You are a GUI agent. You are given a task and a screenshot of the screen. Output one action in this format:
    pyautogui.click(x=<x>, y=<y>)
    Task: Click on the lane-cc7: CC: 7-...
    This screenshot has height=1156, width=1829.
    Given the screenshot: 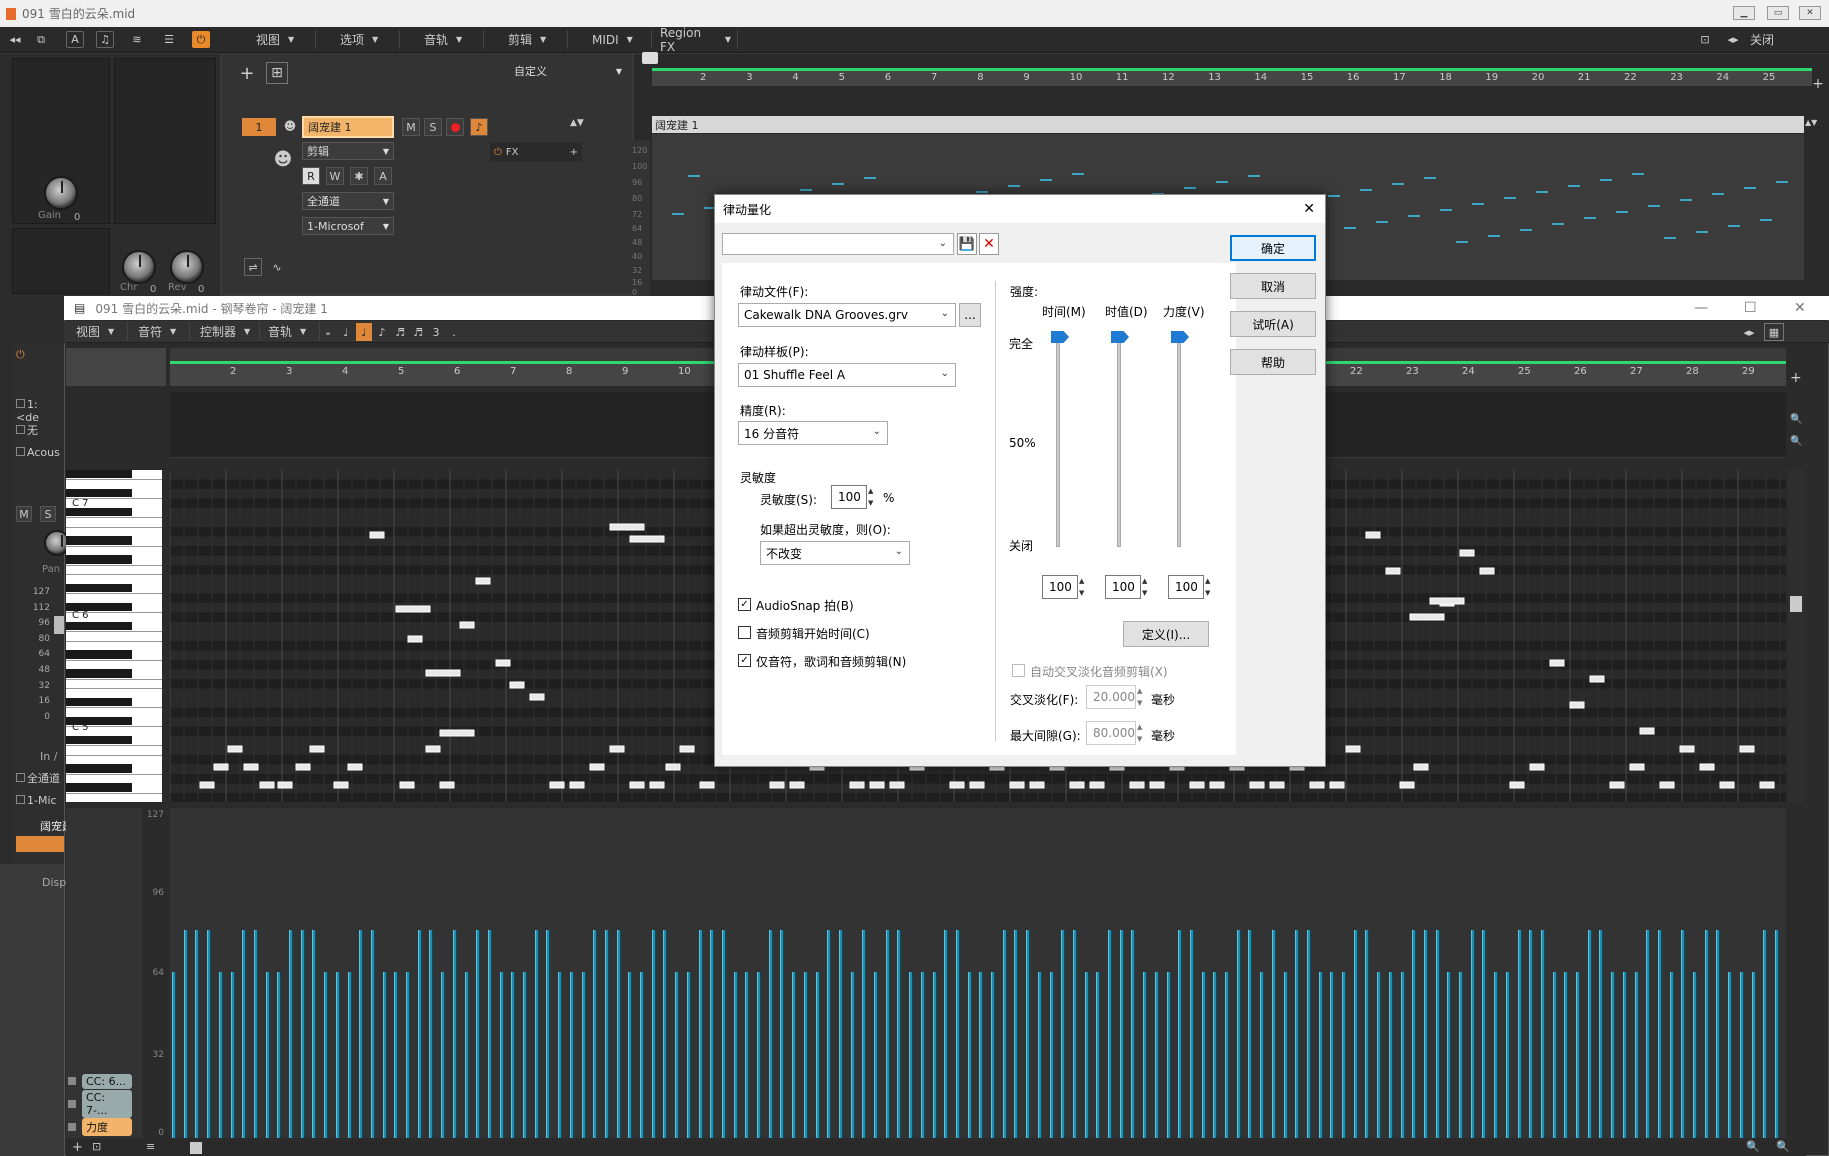 What is the action you would take?
    pyautogui.click(x=101, y=1104)
    